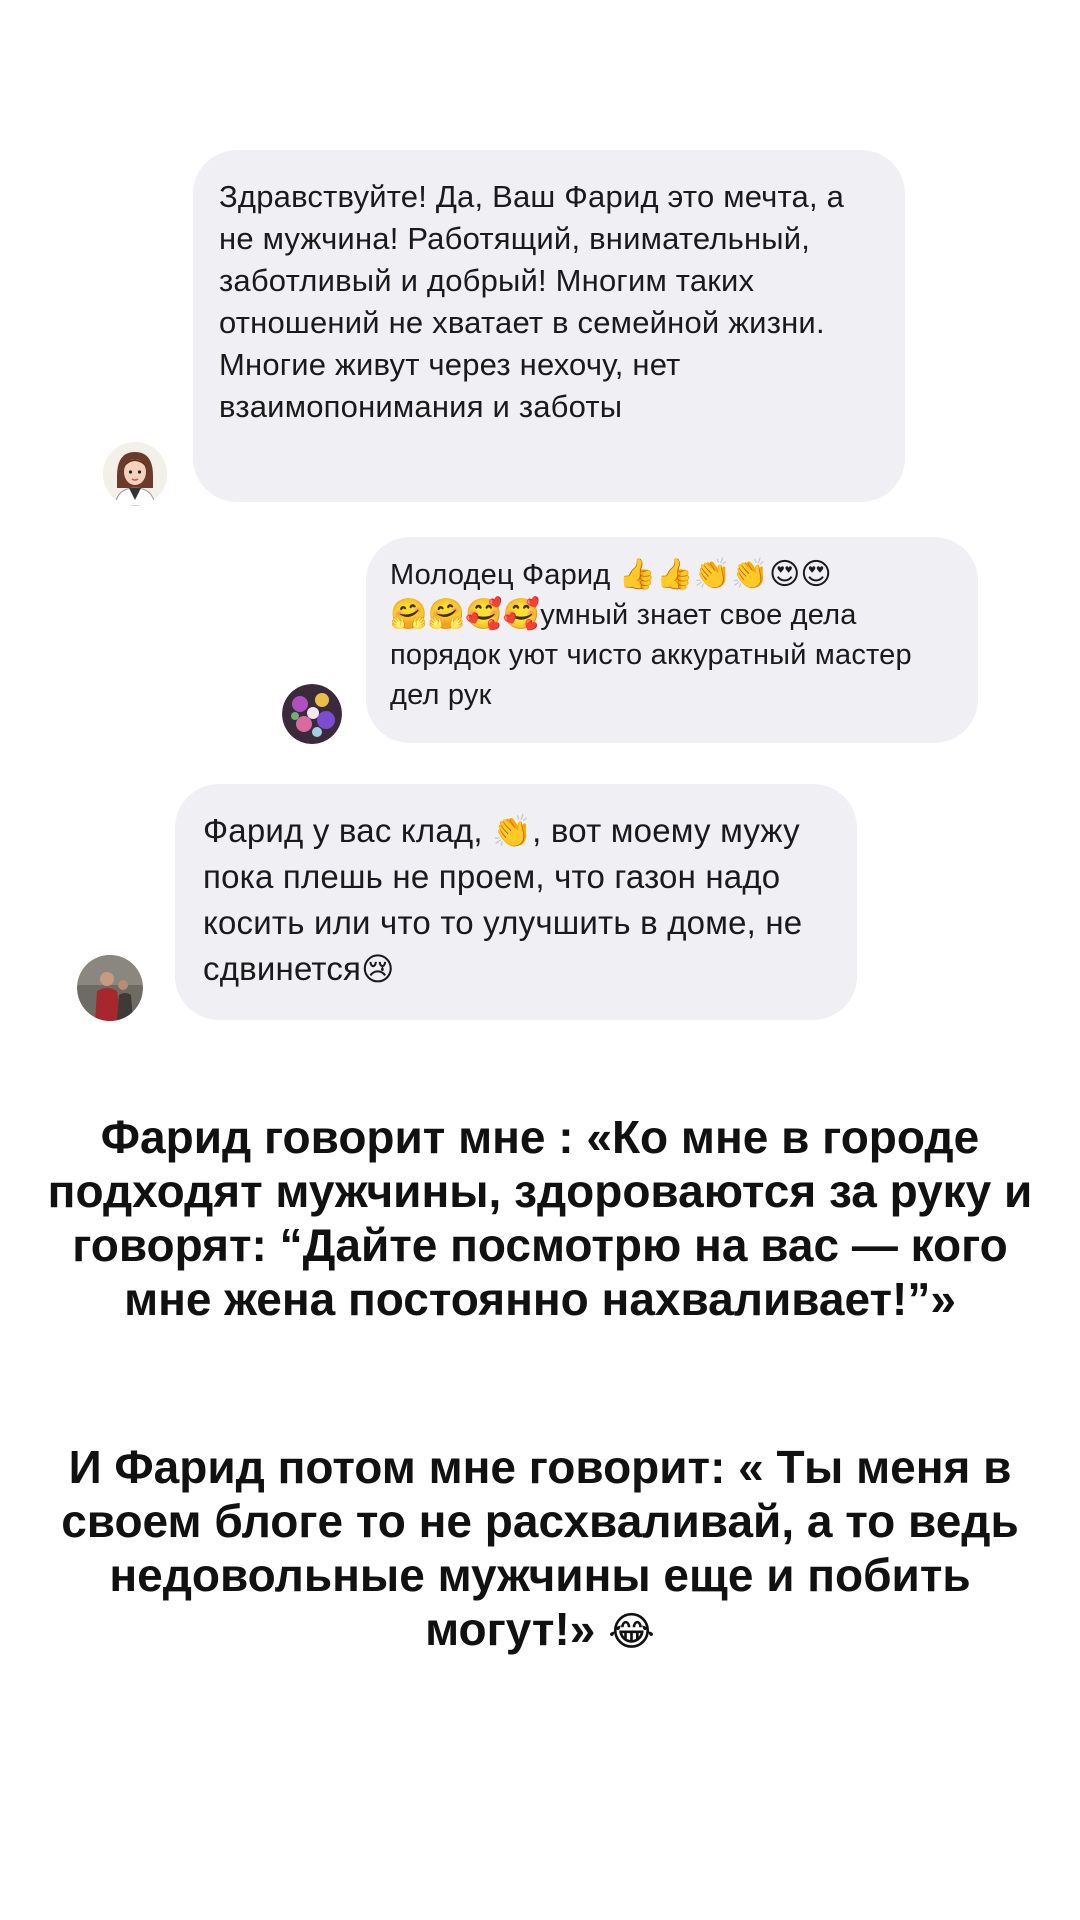 The image size is (1080, 1920). What do you see at coordinates (312, 714) in the screenshot?
I see `flowers-avatar-icon` at bounding box center [312, 714].